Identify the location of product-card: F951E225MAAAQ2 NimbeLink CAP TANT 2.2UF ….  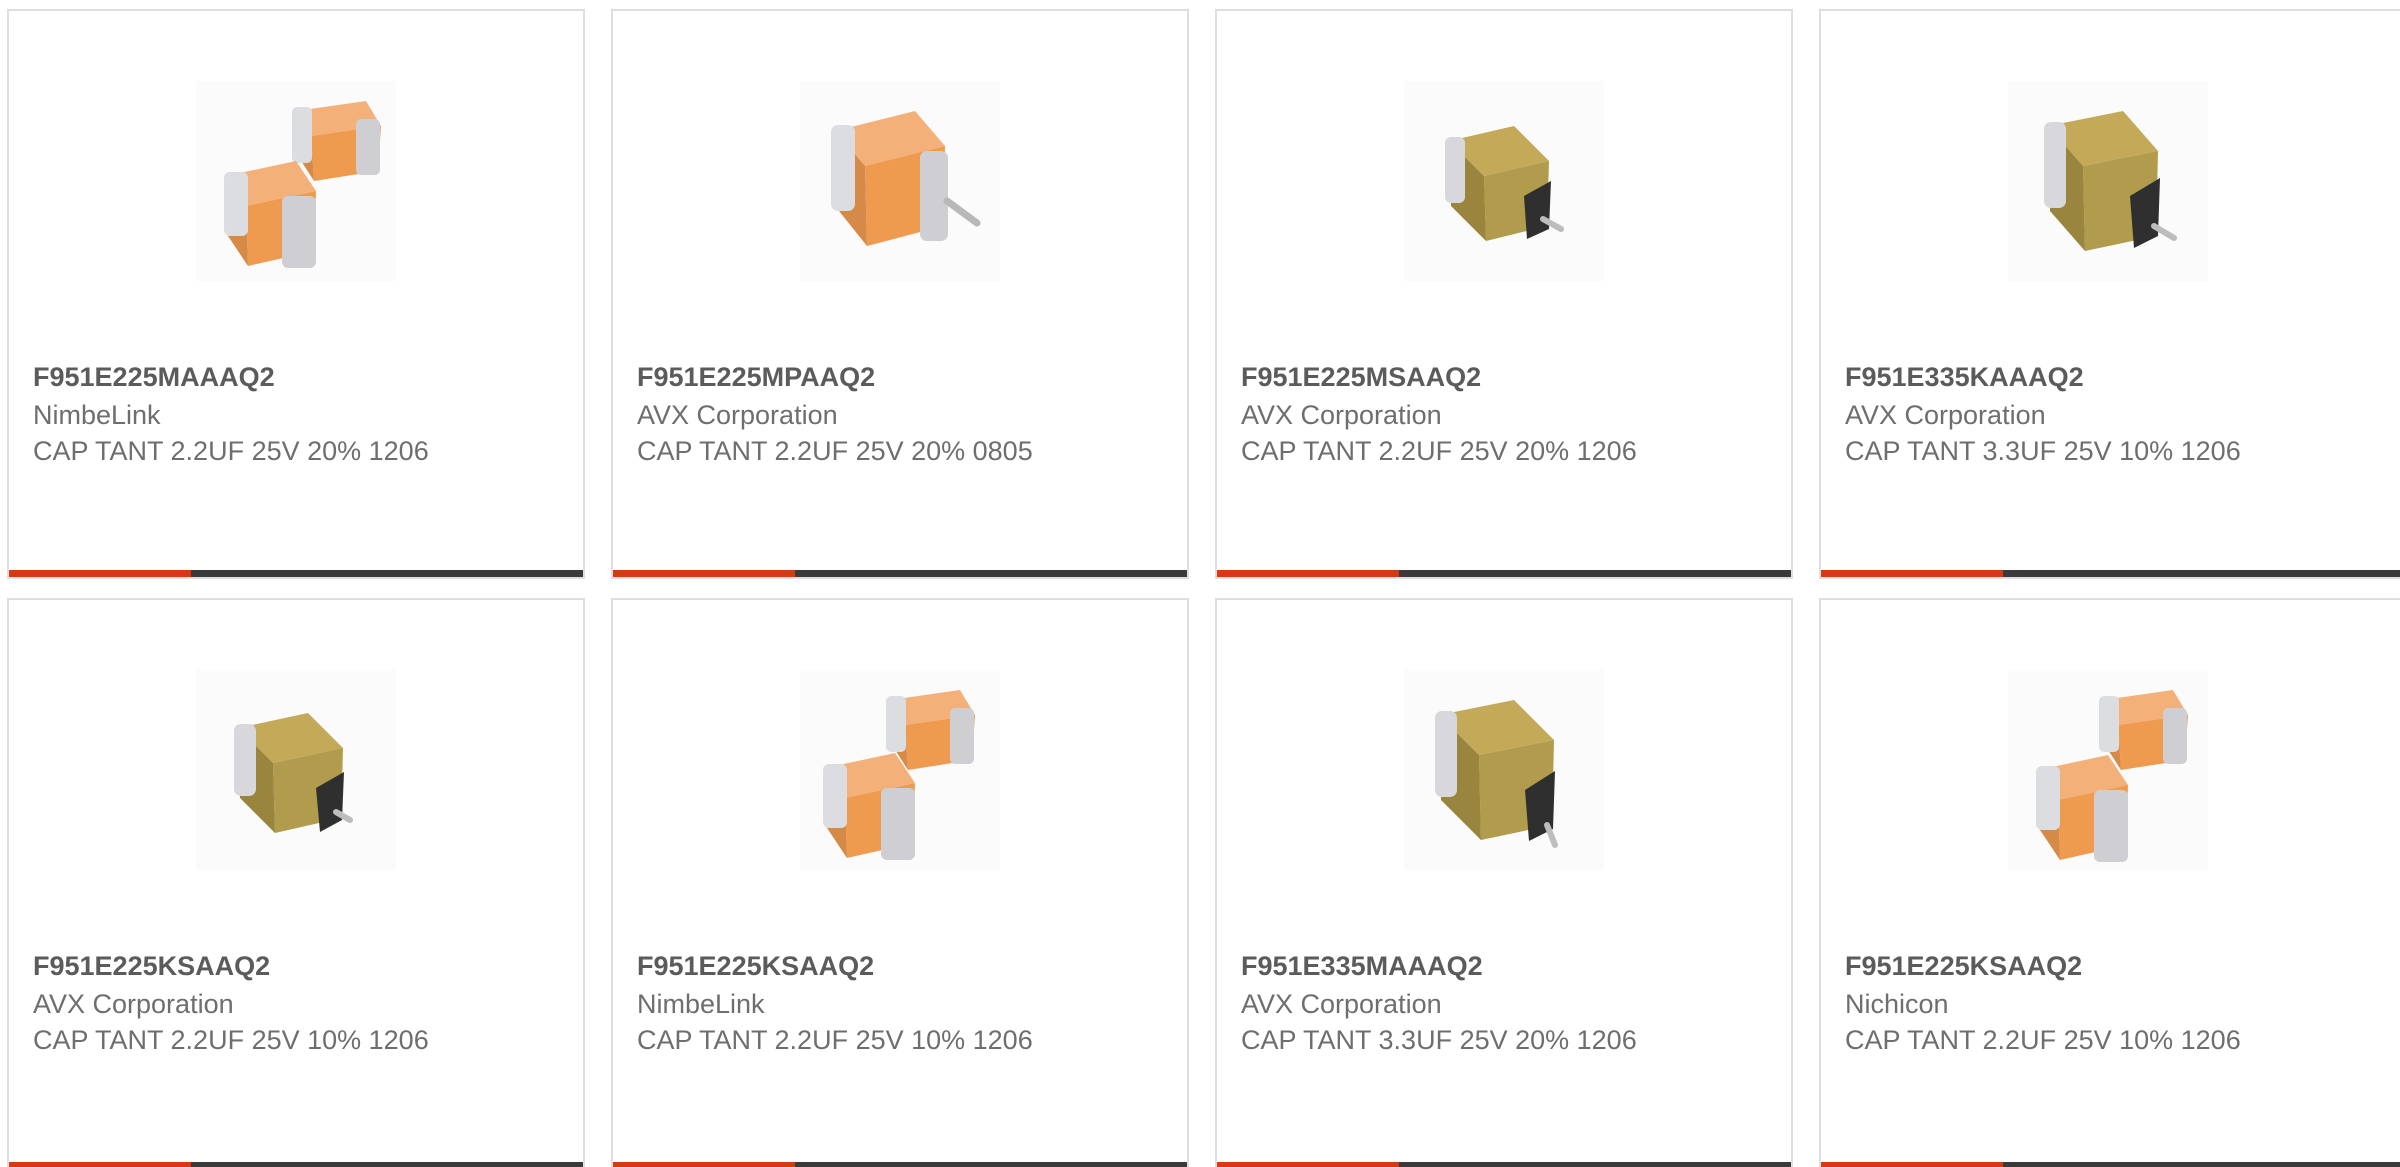
(296, 294).